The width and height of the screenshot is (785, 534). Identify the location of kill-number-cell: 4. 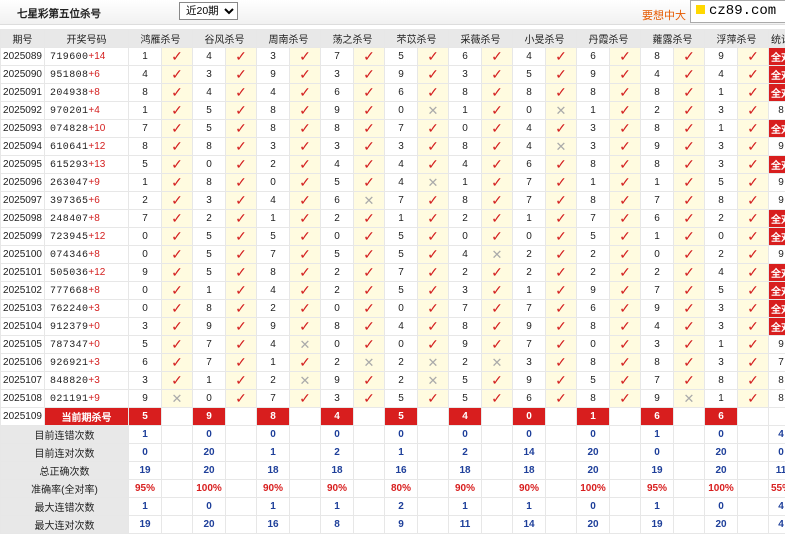
(657, 327).